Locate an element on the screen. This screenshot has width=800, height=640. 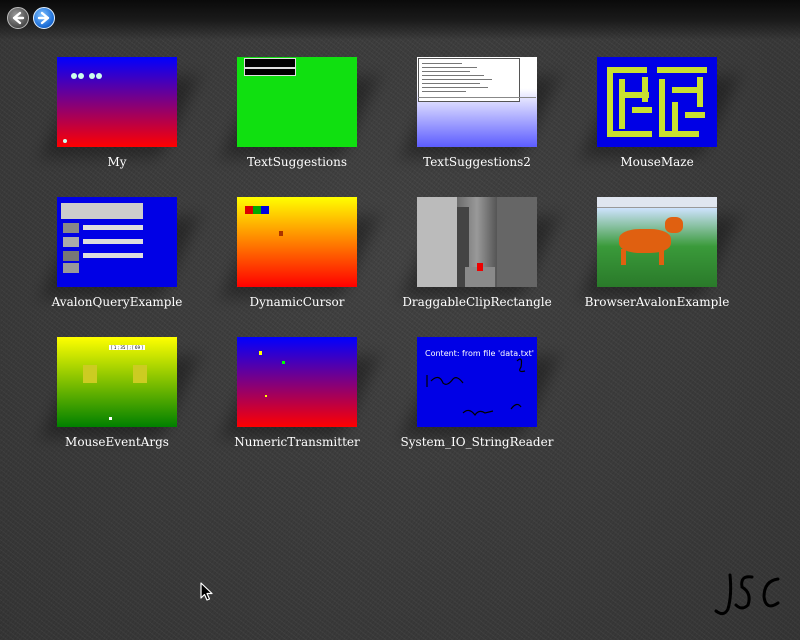
tile-label: AvalonQueryExample is located at coordinates (117, 302).